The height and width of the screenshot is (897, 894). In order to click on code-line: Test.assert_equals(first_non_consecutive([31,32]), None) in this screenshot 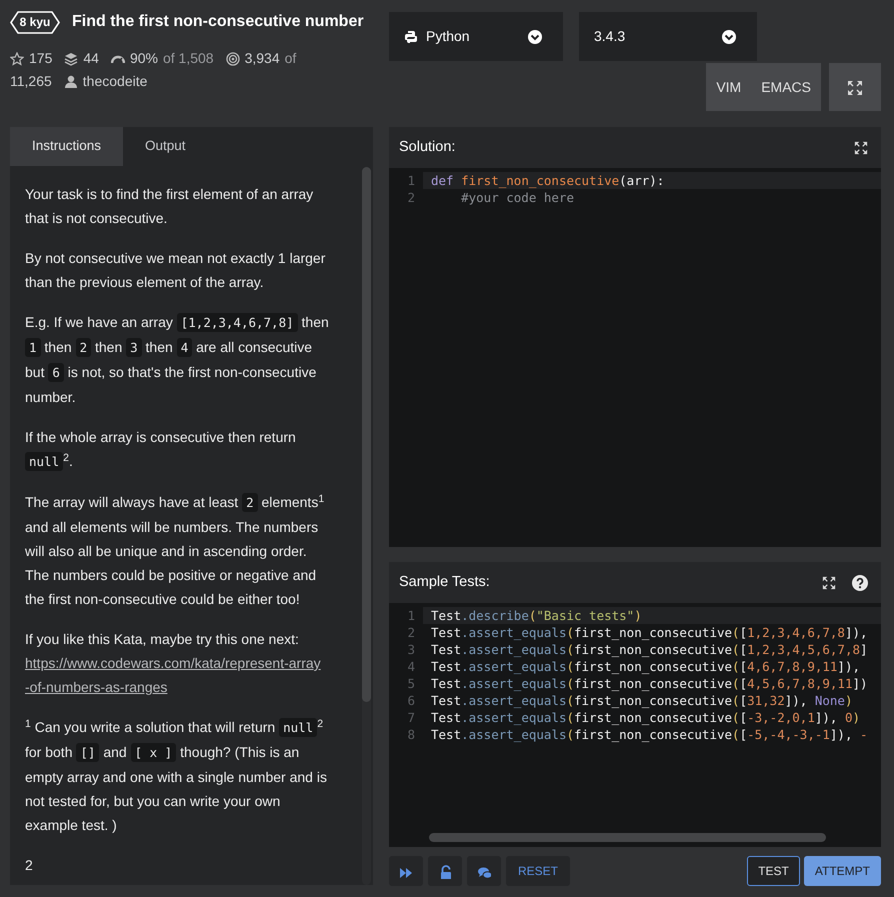, I will do `click(642, 700)`.